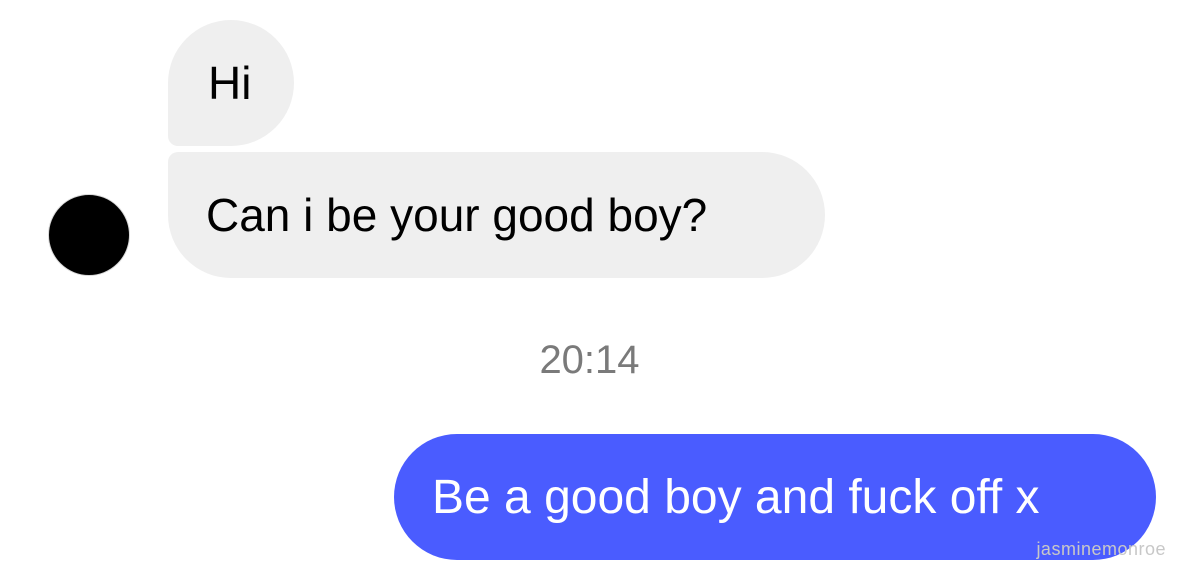 This screenshot has height=574, width=1179. What do you see at coordinates (457, 215) in the screenshot?
I see `message-text: Can i be your good boy?` at bounding box center [457, 215].